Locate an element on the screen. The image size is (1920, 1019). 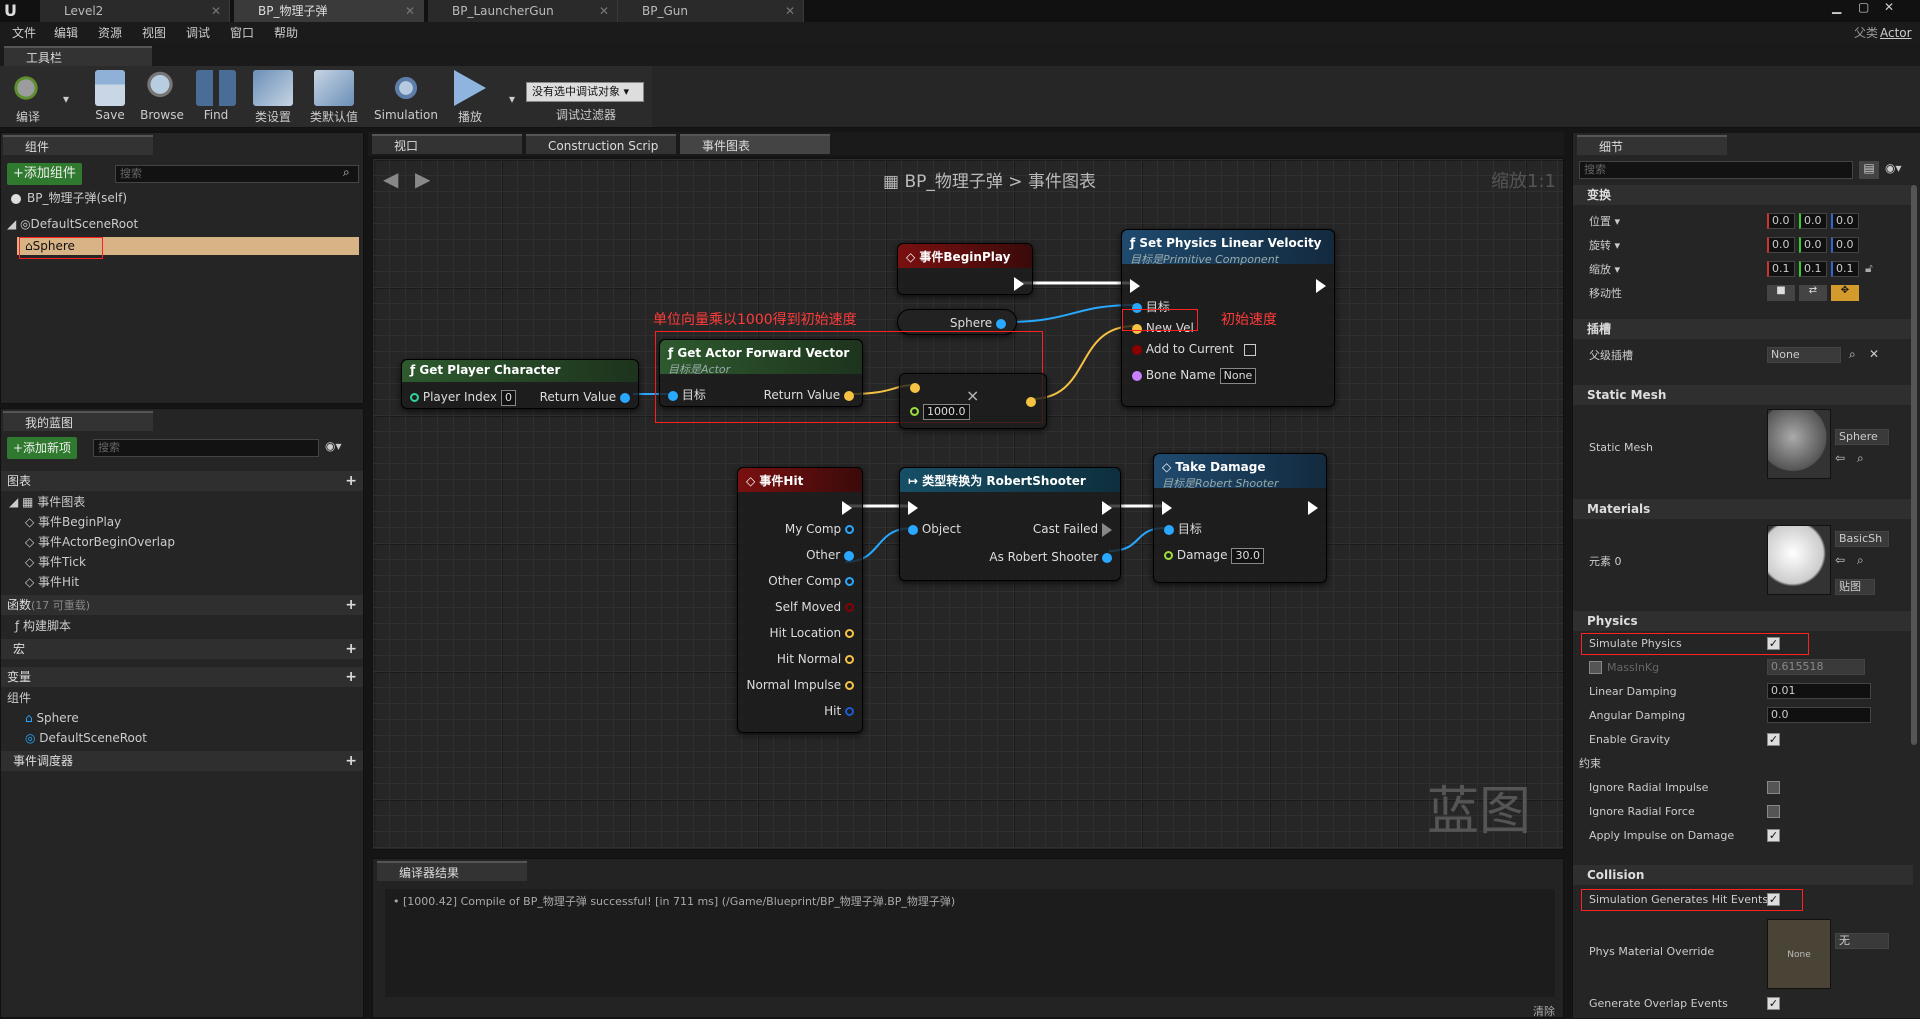
expand-arrow-icon: ◢ is located at coordinates (11, 224).